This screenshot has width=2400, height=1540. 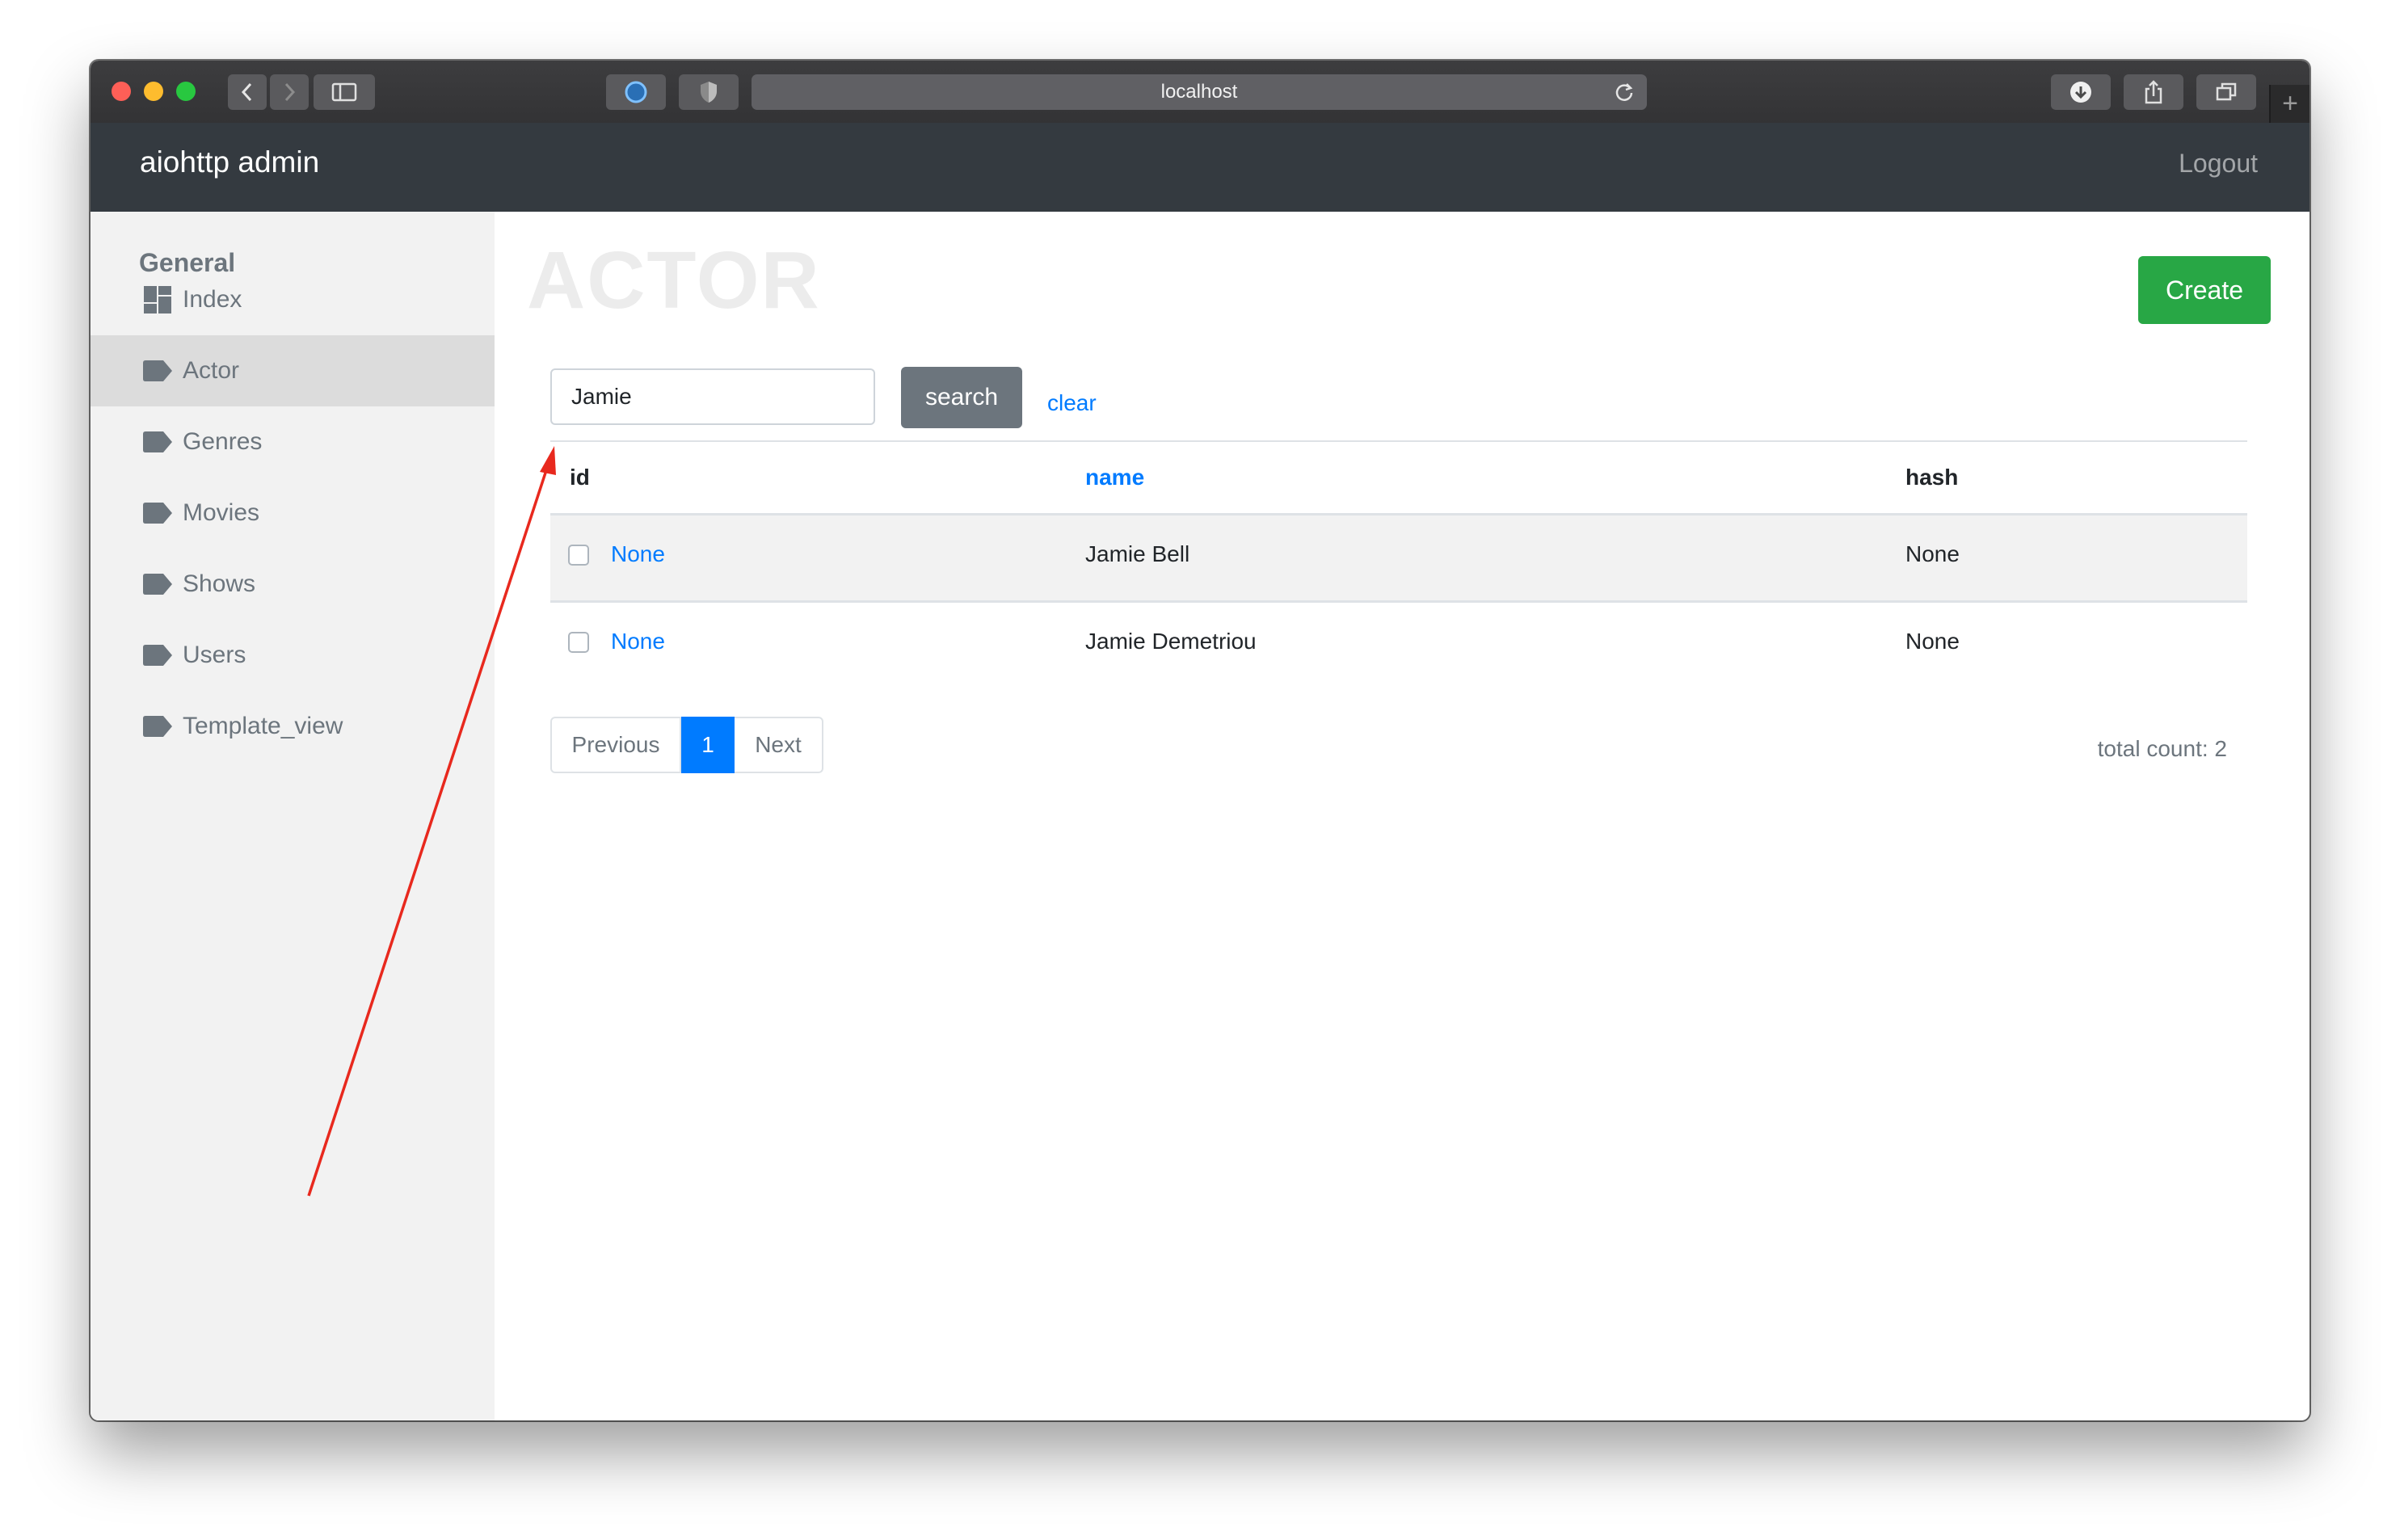 I want to click on reload-icon, so click(x=1624, y=92).